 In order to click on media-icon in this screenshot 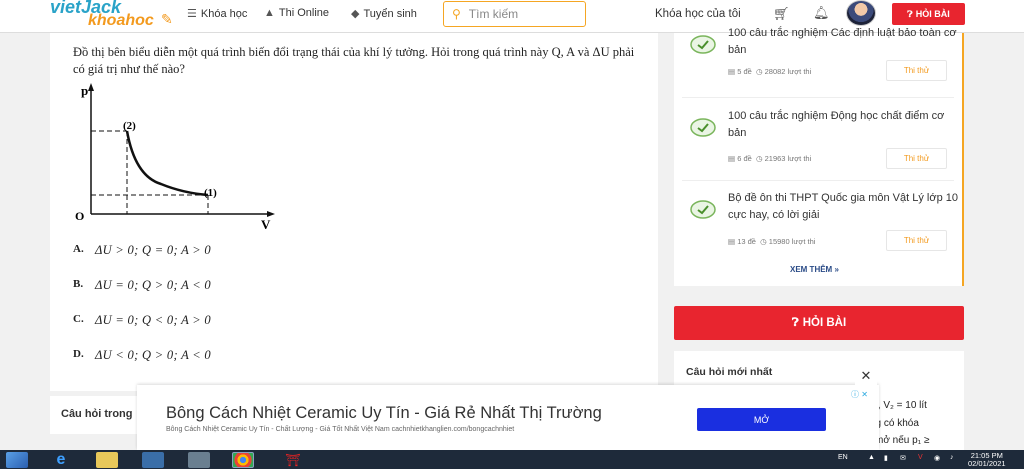, I will do `click(153, 460)`.